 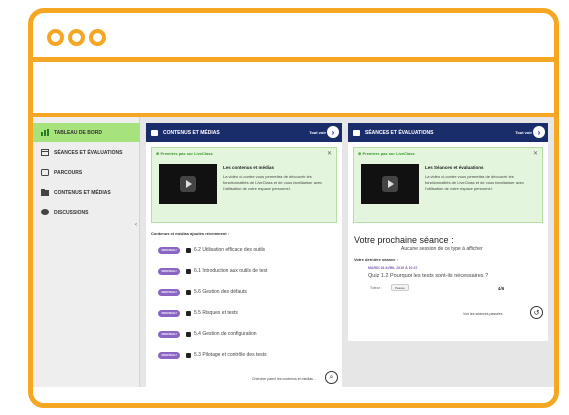 What do you see at coordinates (136, 225) in the screenshot?
I see `sidebar-collapse-button: ‹` at bounding box center [136, 225].